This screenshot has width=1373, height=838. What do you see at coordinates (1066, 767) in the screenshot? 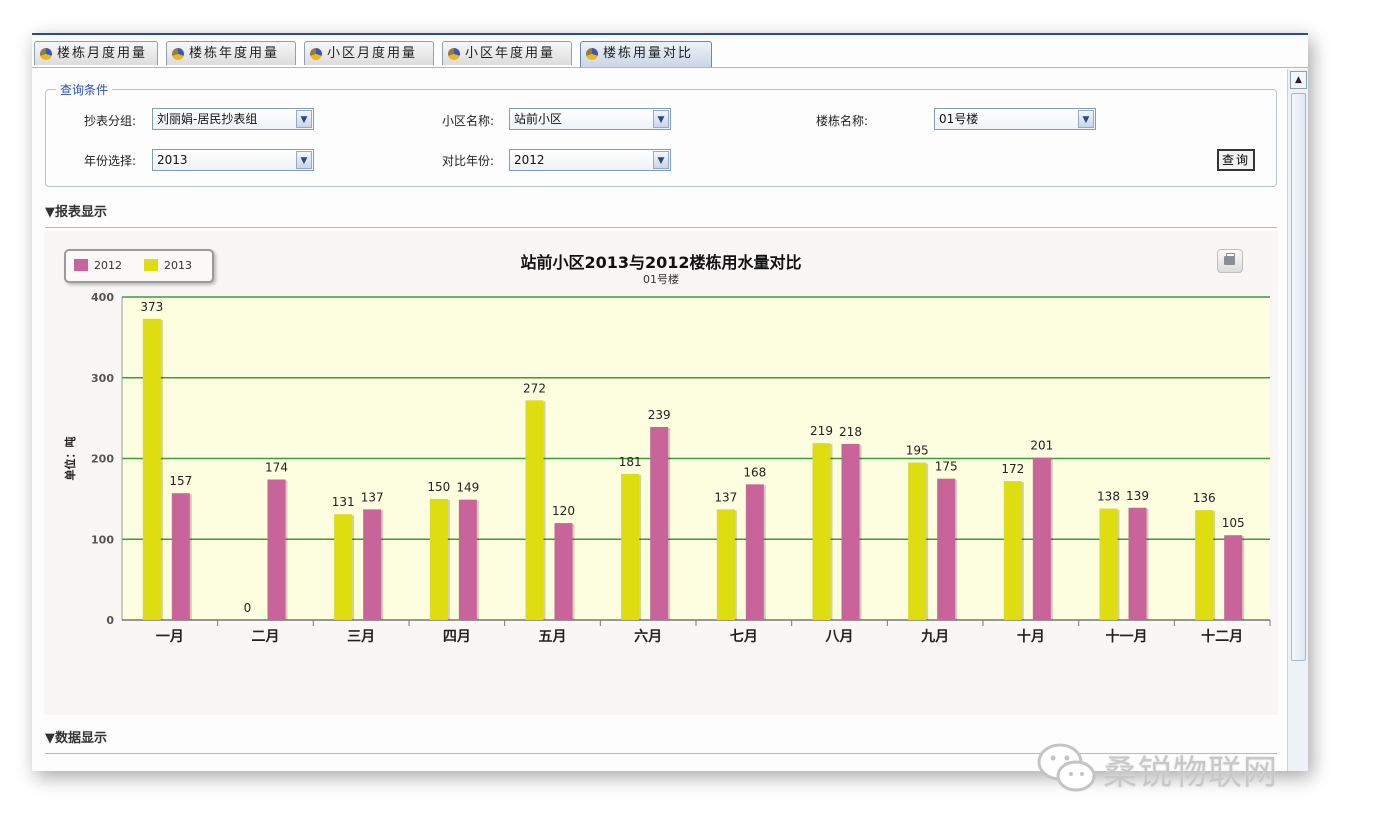
I see `wechat-logo-icon` at bounding box center [1066, 767].